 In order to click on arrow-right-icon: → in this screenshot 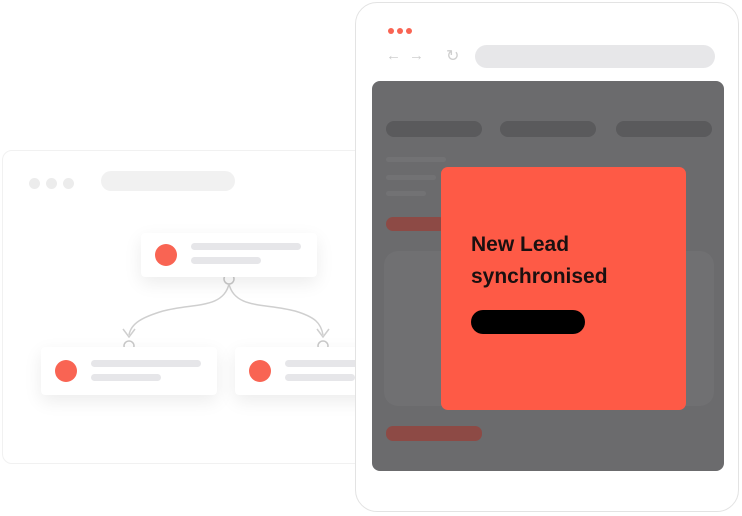, I will do `click(416, 56)`.